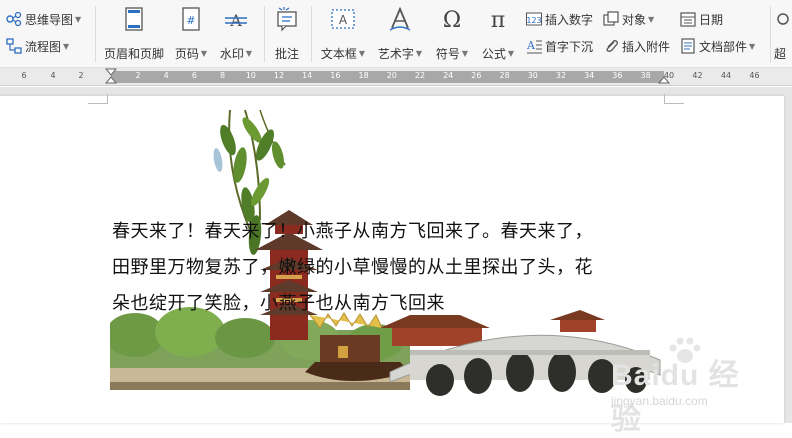  I want to click on mindmap-button: 思维导图 ▼, so click(43, 19).